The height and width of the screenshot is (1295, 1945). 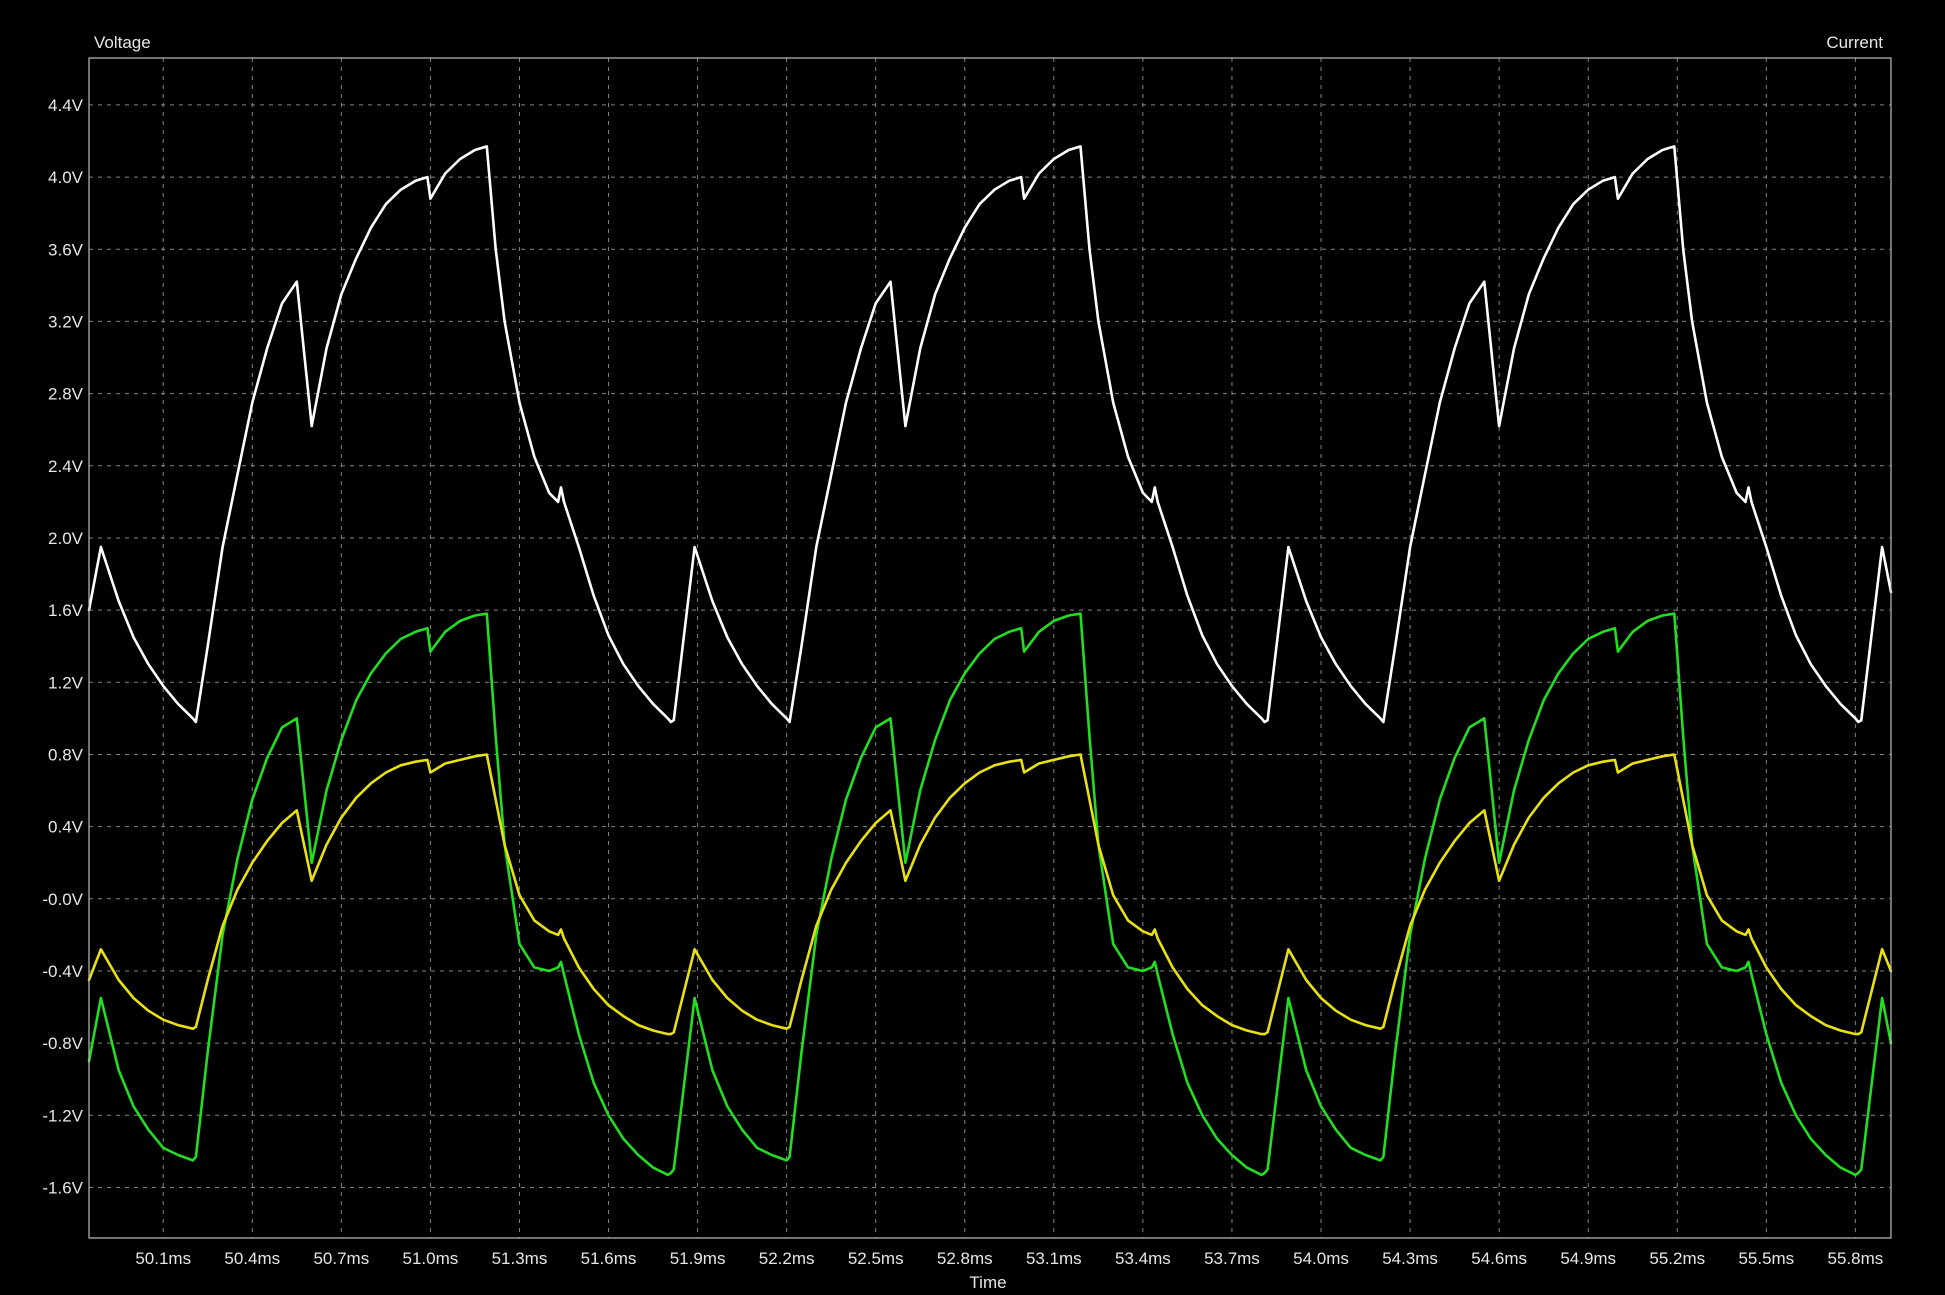 What do you see at coordinates (1588, 1258) in the screenshot?
I see `x-tick-label: 54.9ms` at bounding box center [1588, 1258].